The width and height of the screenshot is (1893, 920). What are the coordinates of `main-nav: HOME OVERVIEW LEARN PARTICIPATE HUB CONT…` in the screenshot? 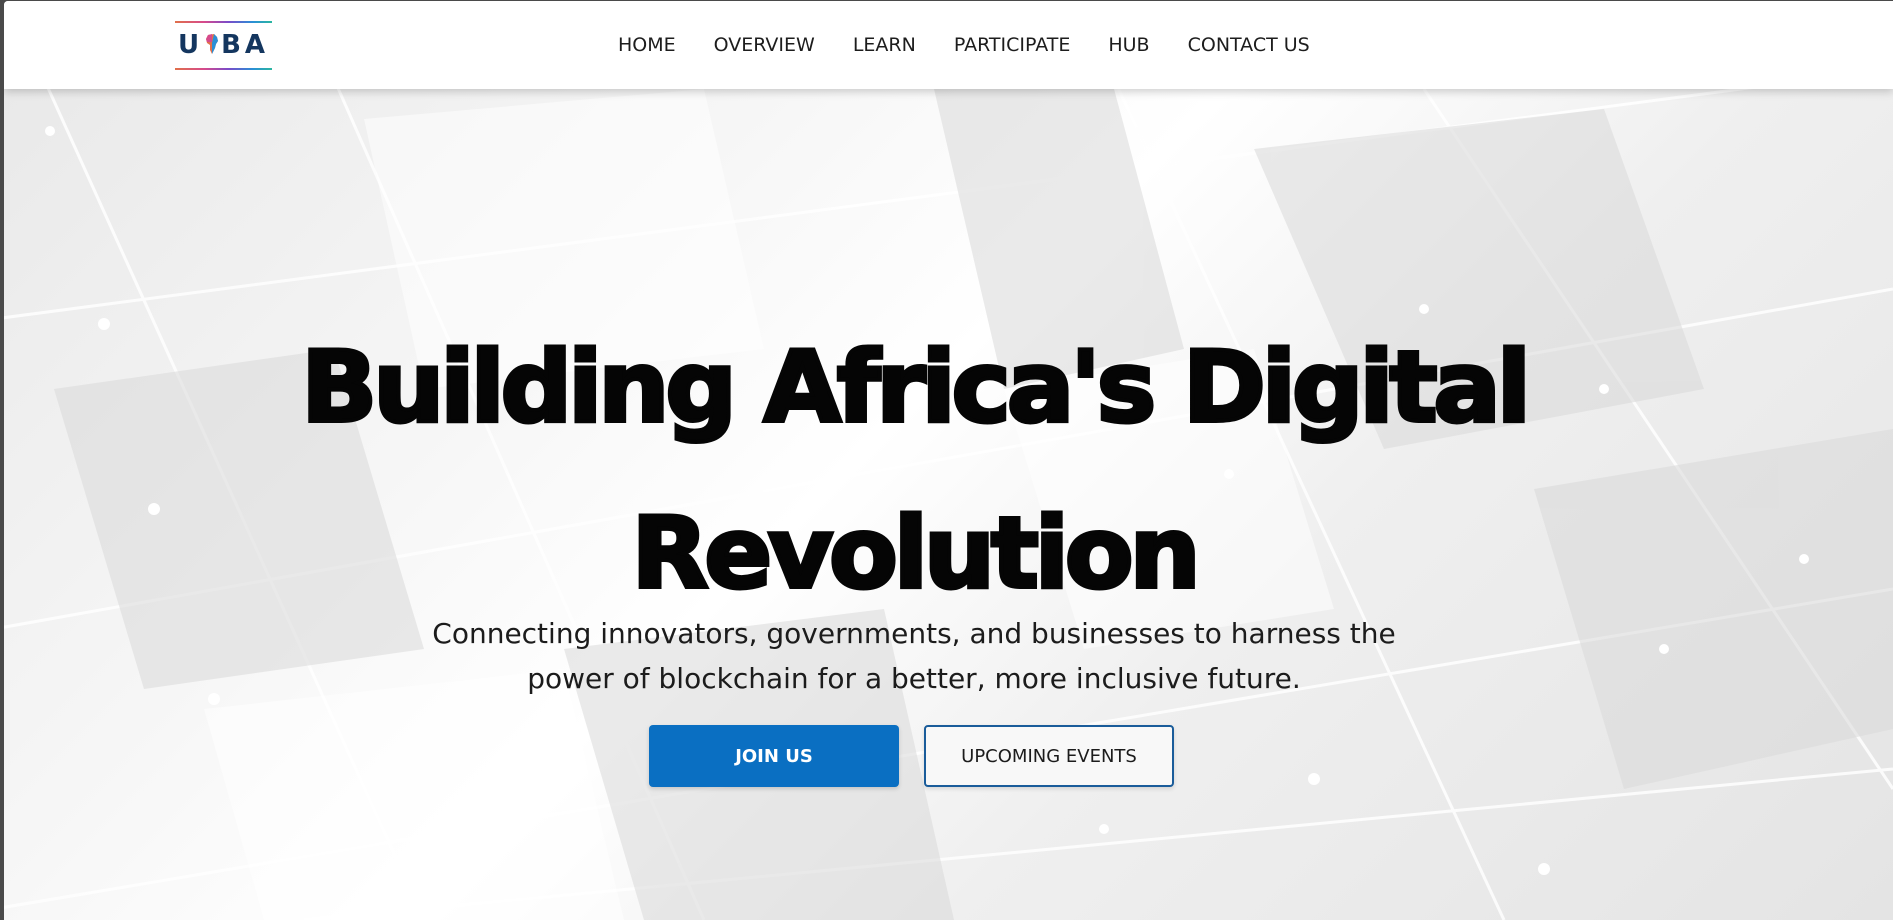 It's located at (983, 45).